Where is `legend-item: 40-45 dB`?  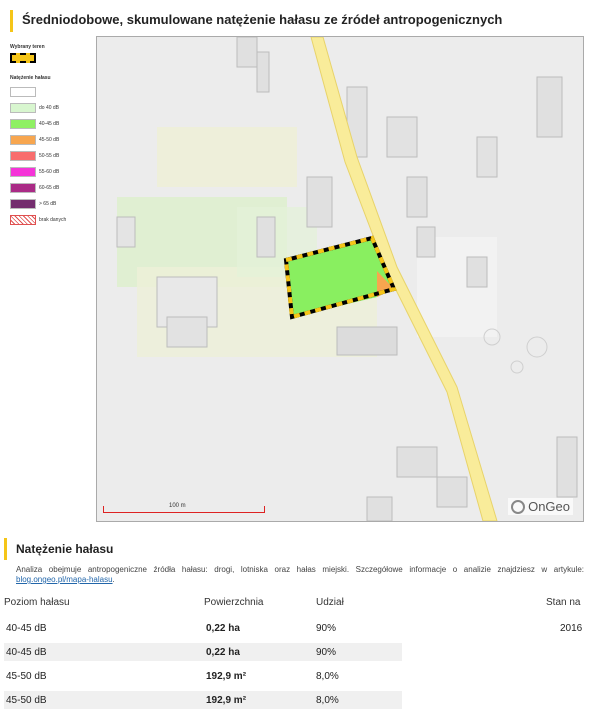 legend-item: 40-45 dB is located at coordinates (50, 124).